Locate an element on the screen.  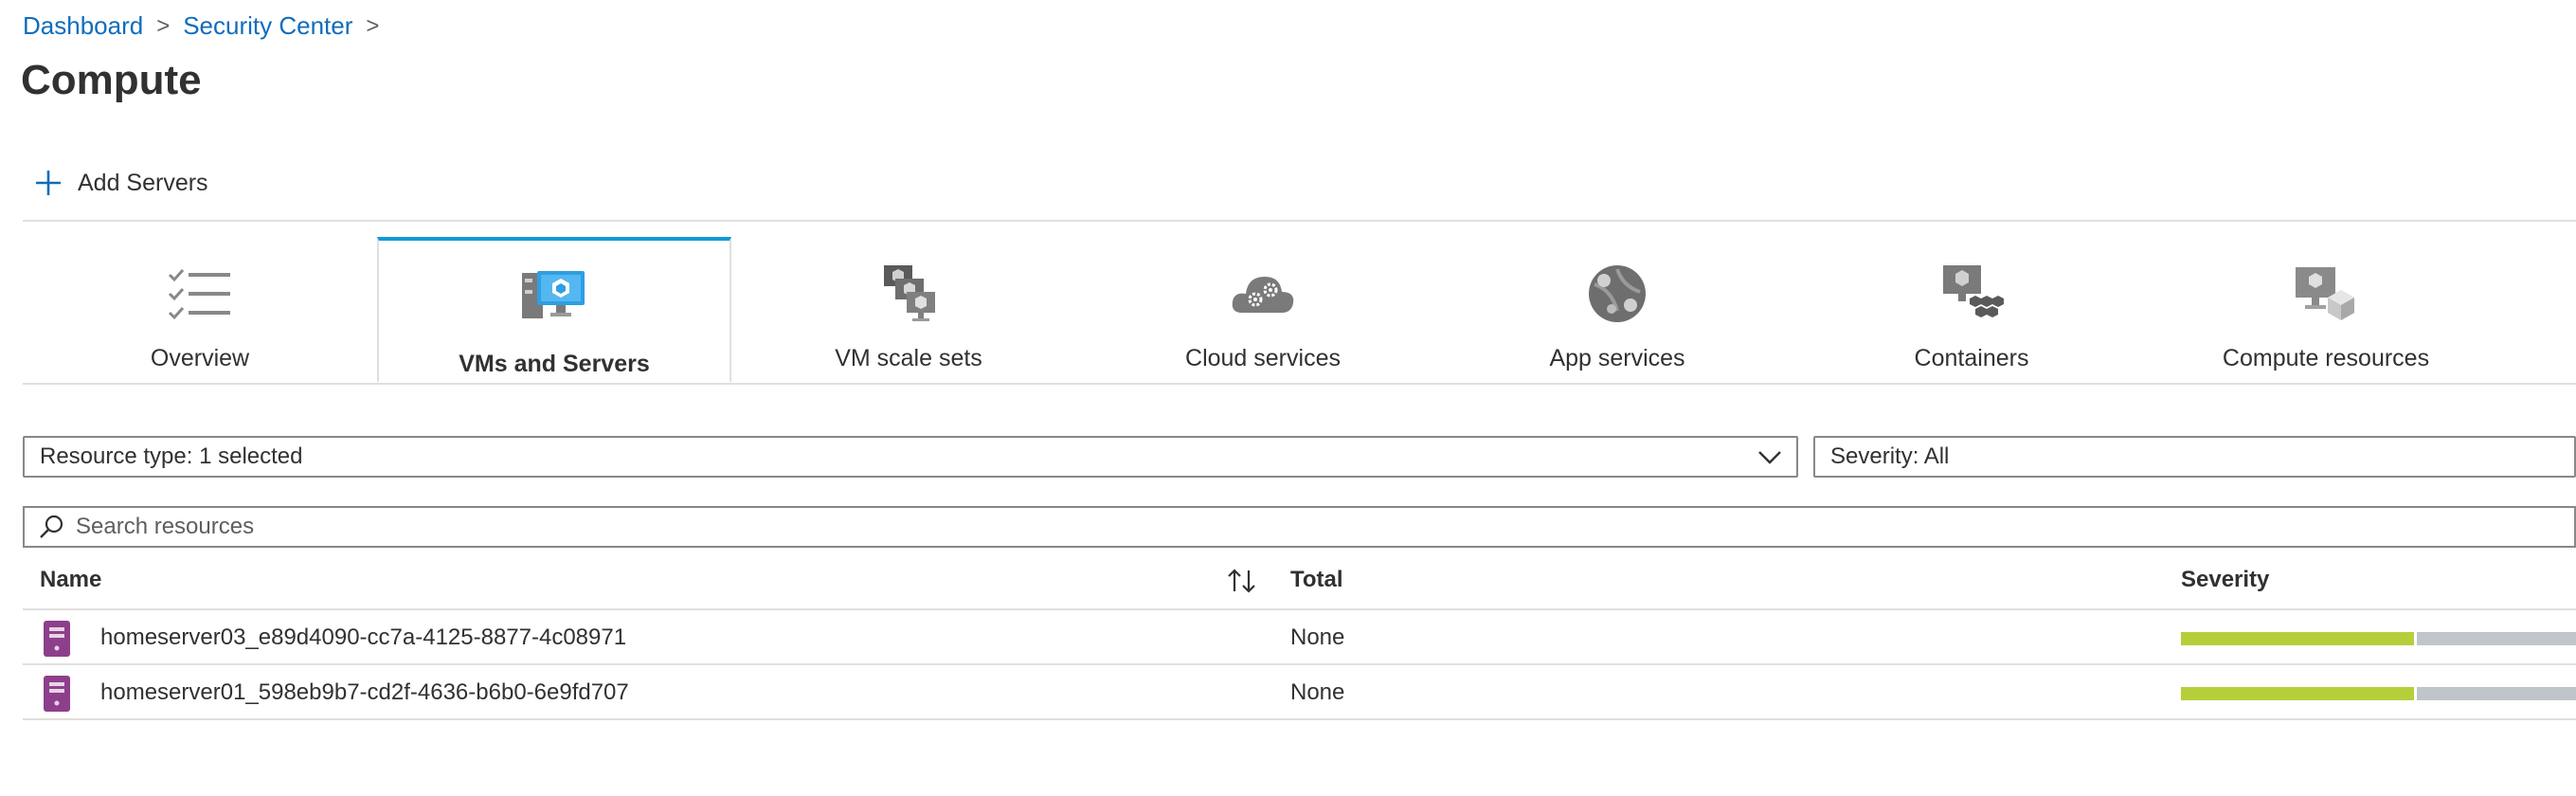
tab-cloud-services: Cloud services is located at coordinates (1263, 311).